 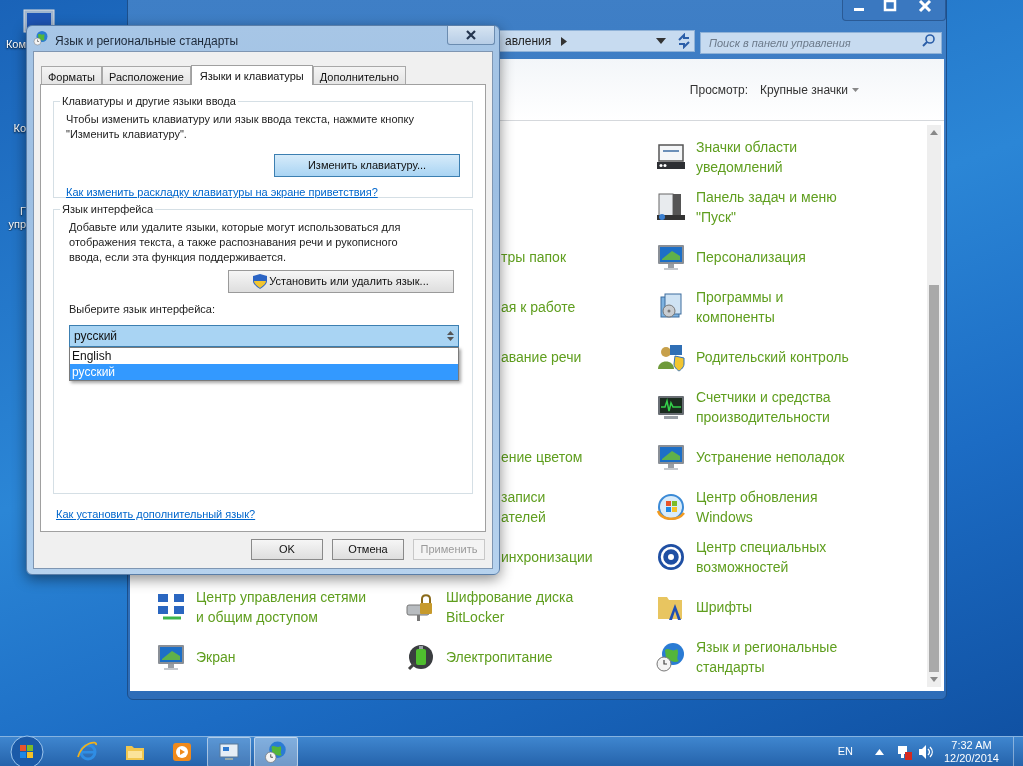 I want to click on help-link: Как изменить раскладку клавиатуры на экране приветствия?, so click(x=263, y=192).